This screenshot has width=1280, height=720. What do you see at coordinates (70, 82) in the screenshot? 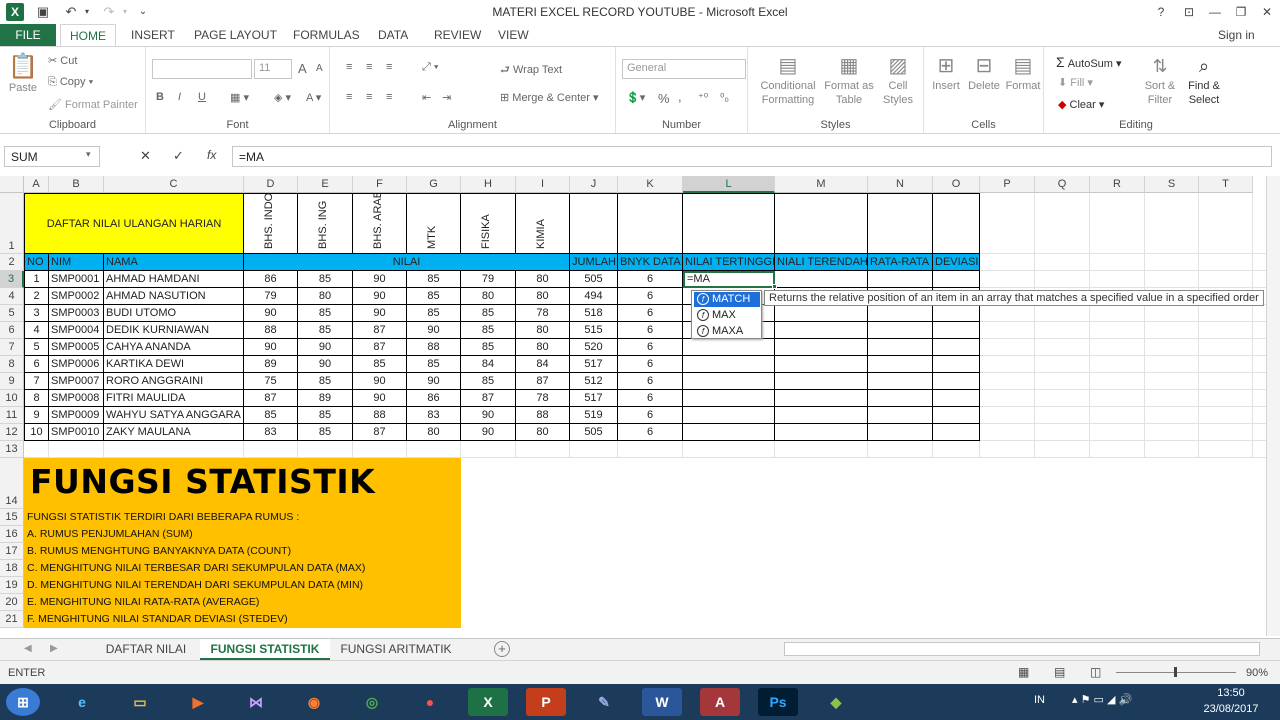
I see `copy-button: ⎘ Copy ▾` at bounding box center [70, 82].